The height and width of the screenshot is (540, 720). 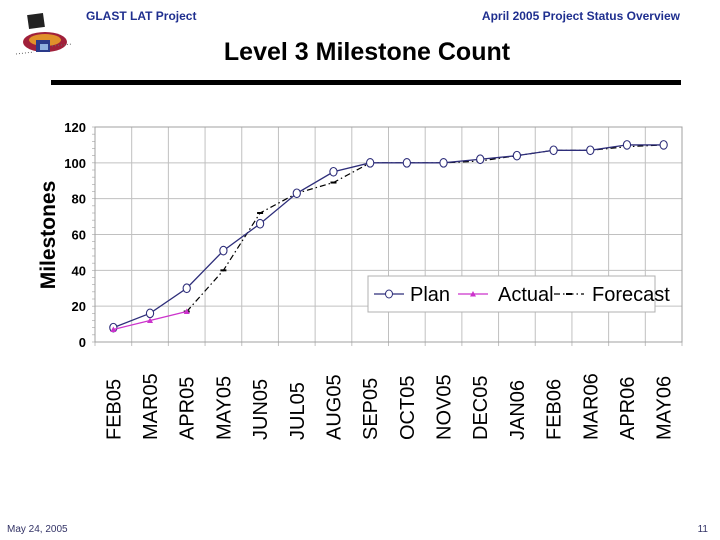 I want to click on legend-label: Plan, so click(x=430, y=295).